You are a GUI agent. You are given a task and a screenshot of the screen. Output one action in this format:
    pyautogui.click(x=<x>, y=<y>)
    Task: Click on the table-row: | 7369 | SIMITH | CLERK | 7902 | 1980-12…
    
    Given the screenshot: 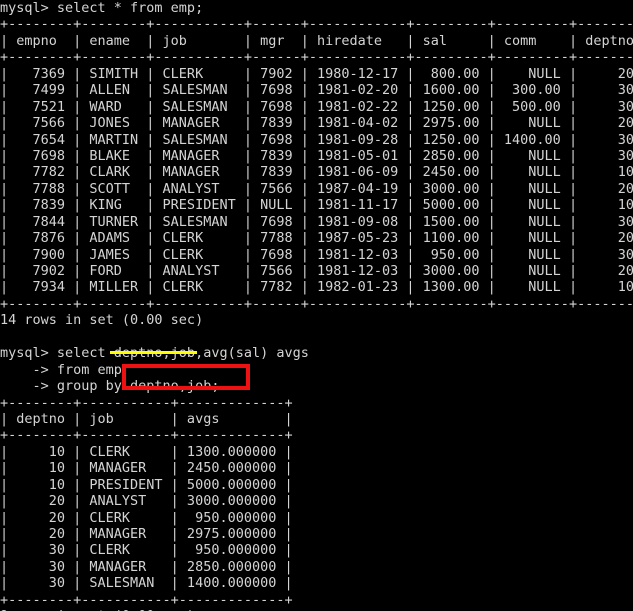 What is the action you would take?
    pyautogui.click(x=316, y=73)
    